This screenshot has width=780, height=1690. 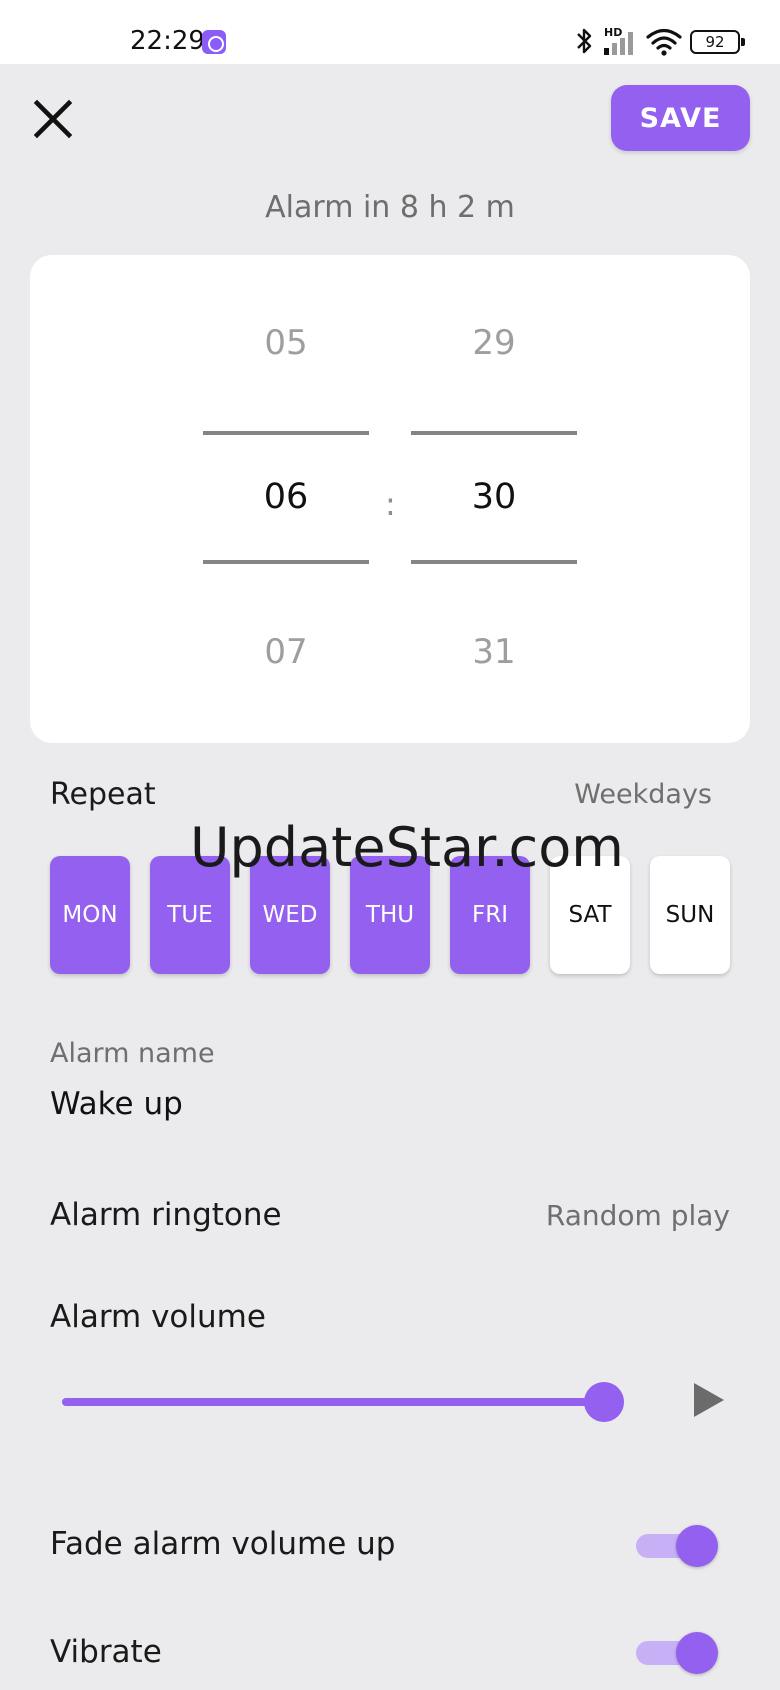 What do you see at coordinates (214, 42) in the screenshot?
I see `alarm-clock-icon` at bounding box center [214, 42].